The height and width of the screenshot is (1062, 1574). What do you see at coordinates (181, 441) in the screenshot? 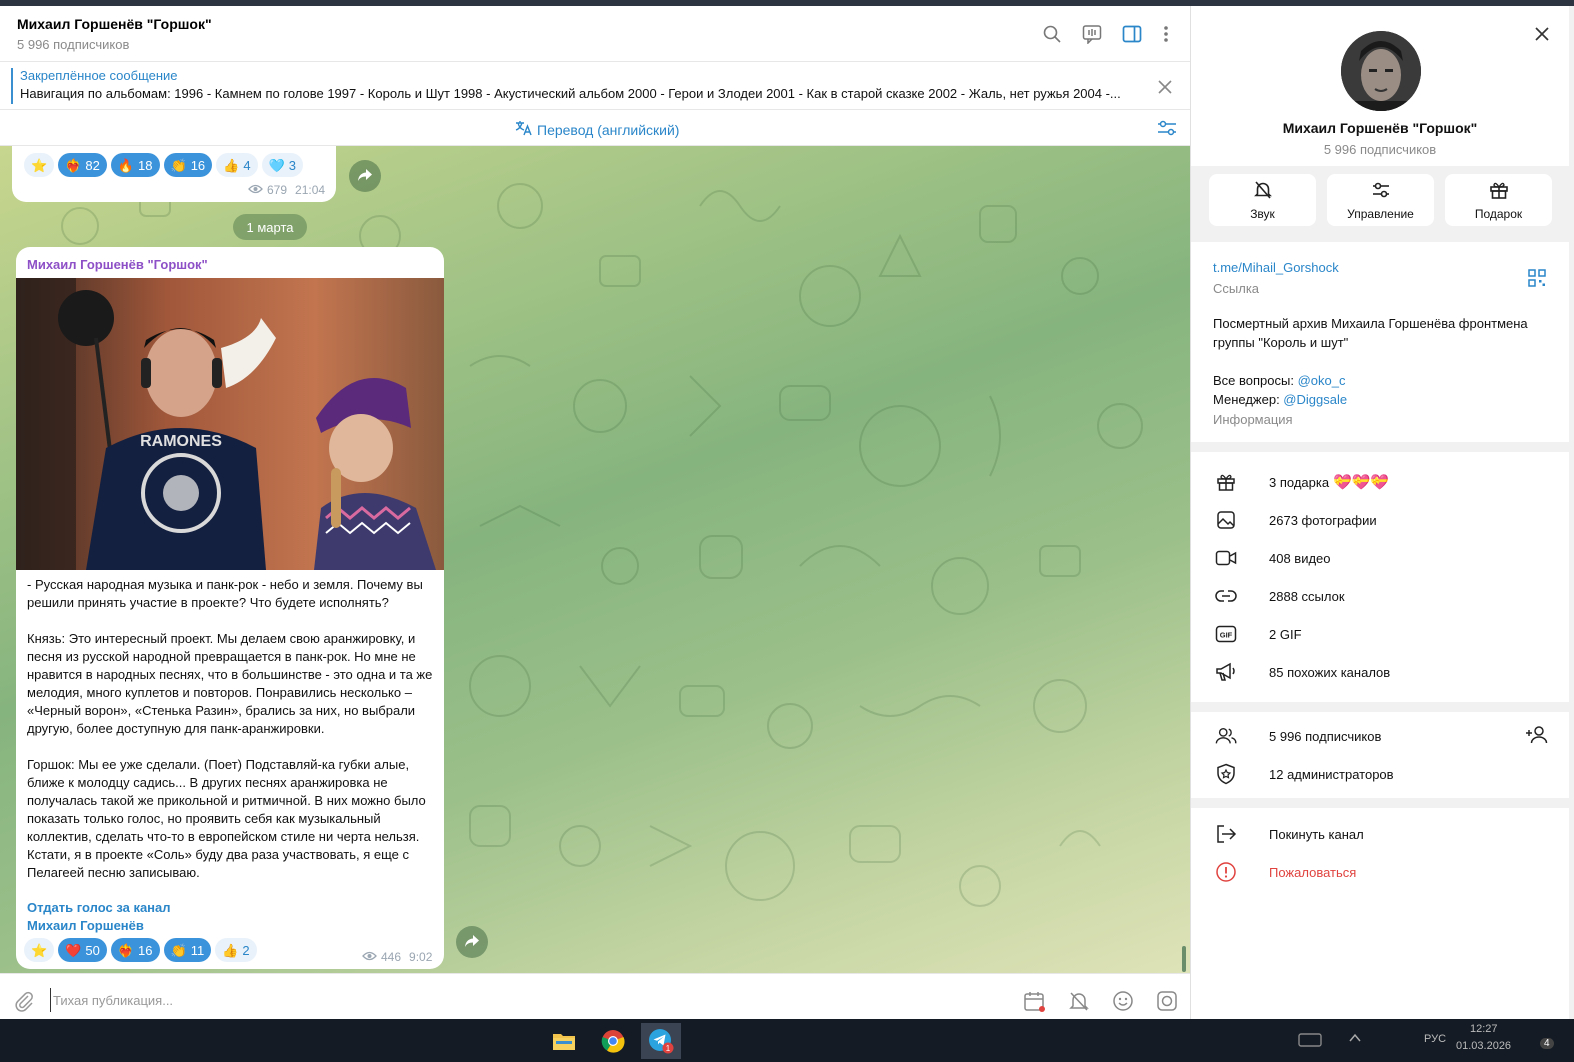
I see `svg-text: RAMONES` at bounding box center [181, 441].